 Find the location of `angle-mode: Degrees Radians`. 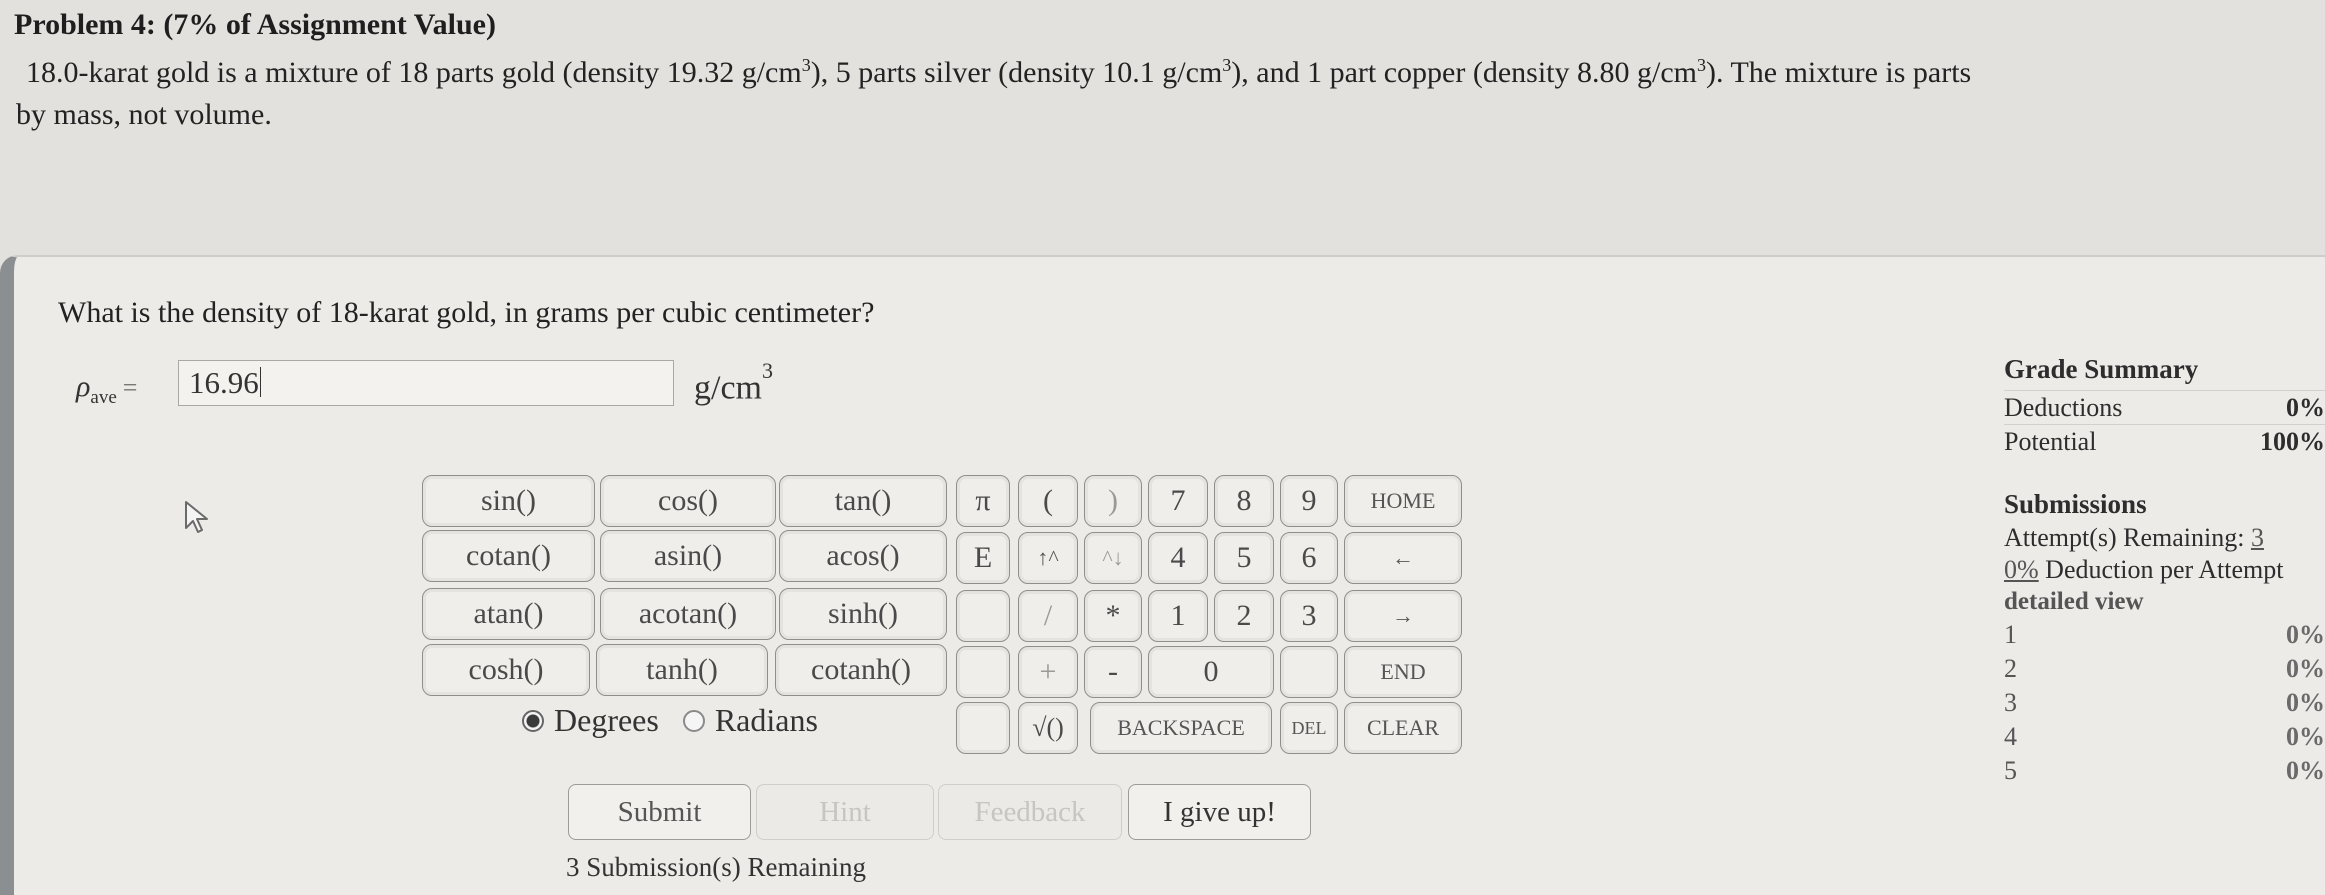

angle-mode: Degrees Radians is located at coordinates (682, 720).